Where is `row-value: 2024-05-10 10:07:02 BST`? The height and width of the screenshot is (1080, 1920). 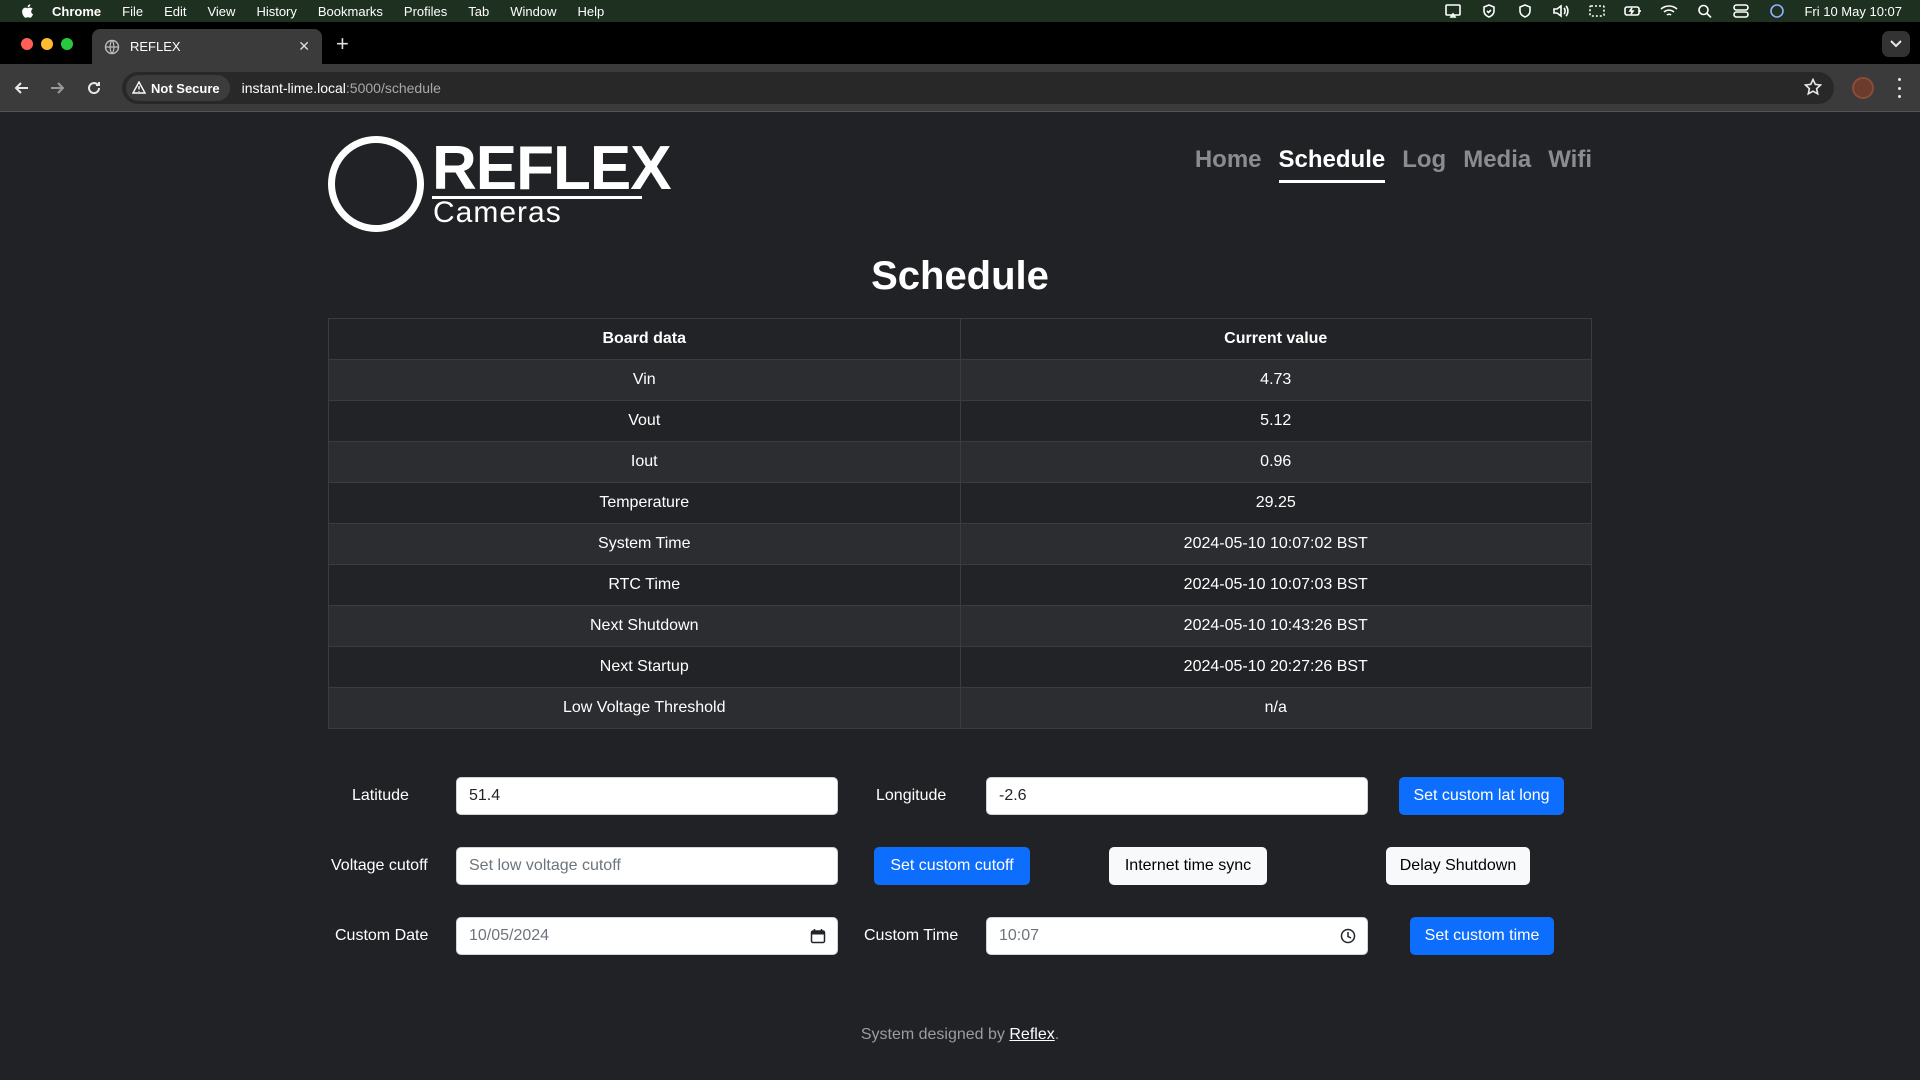
row-value: 2024-05-10 10:07:02 BST is located at coordinates (1275, 544).